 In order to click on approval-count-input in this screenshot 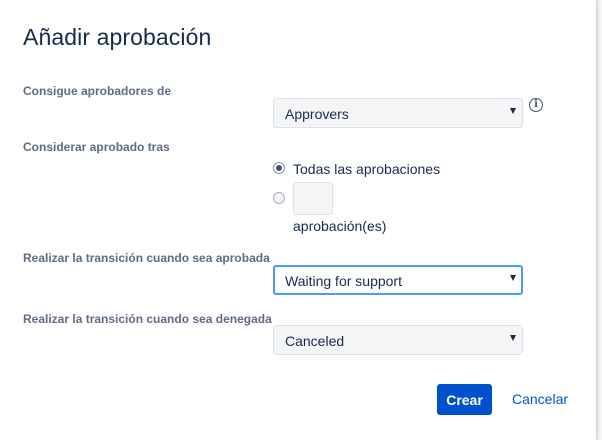, I will do `click(313, 198)`.